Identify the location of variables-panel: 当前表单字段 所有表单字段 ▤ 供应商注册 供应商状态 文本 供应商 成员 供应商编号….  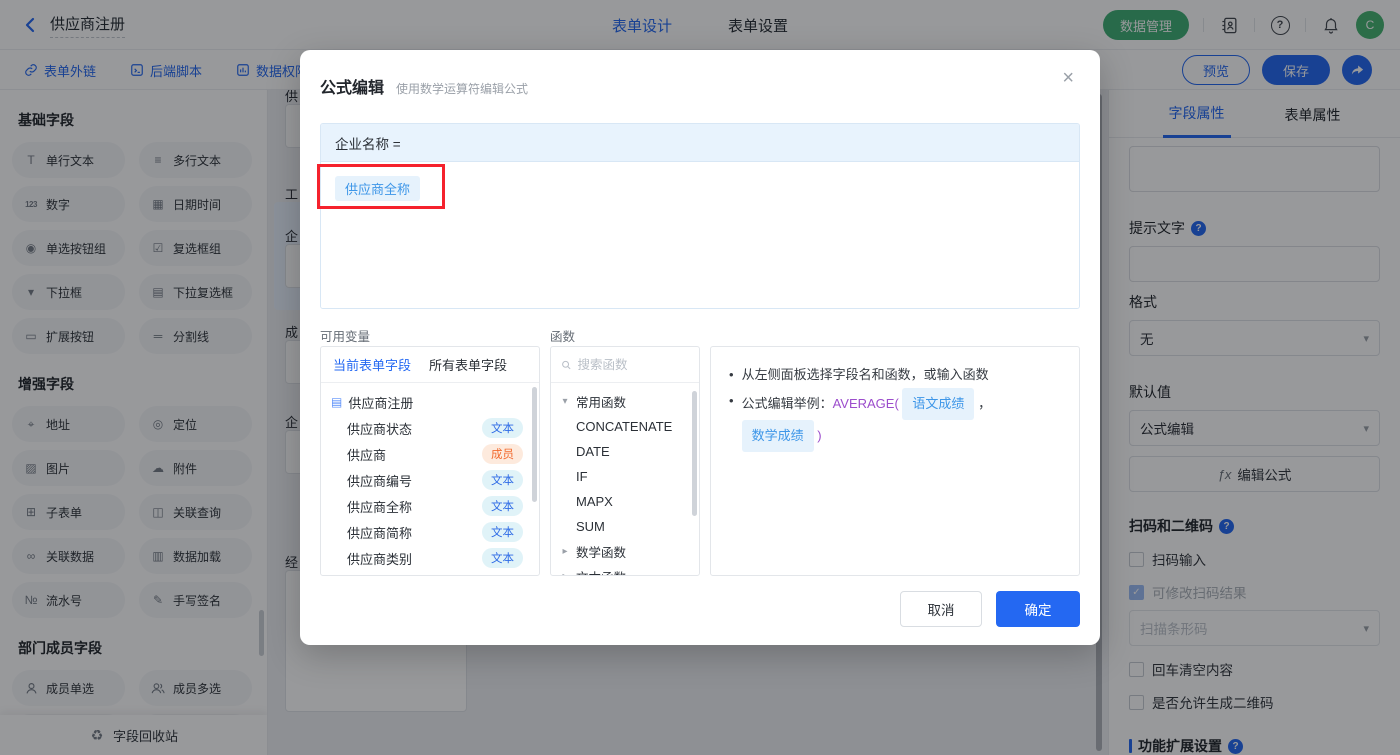
(430, 461).